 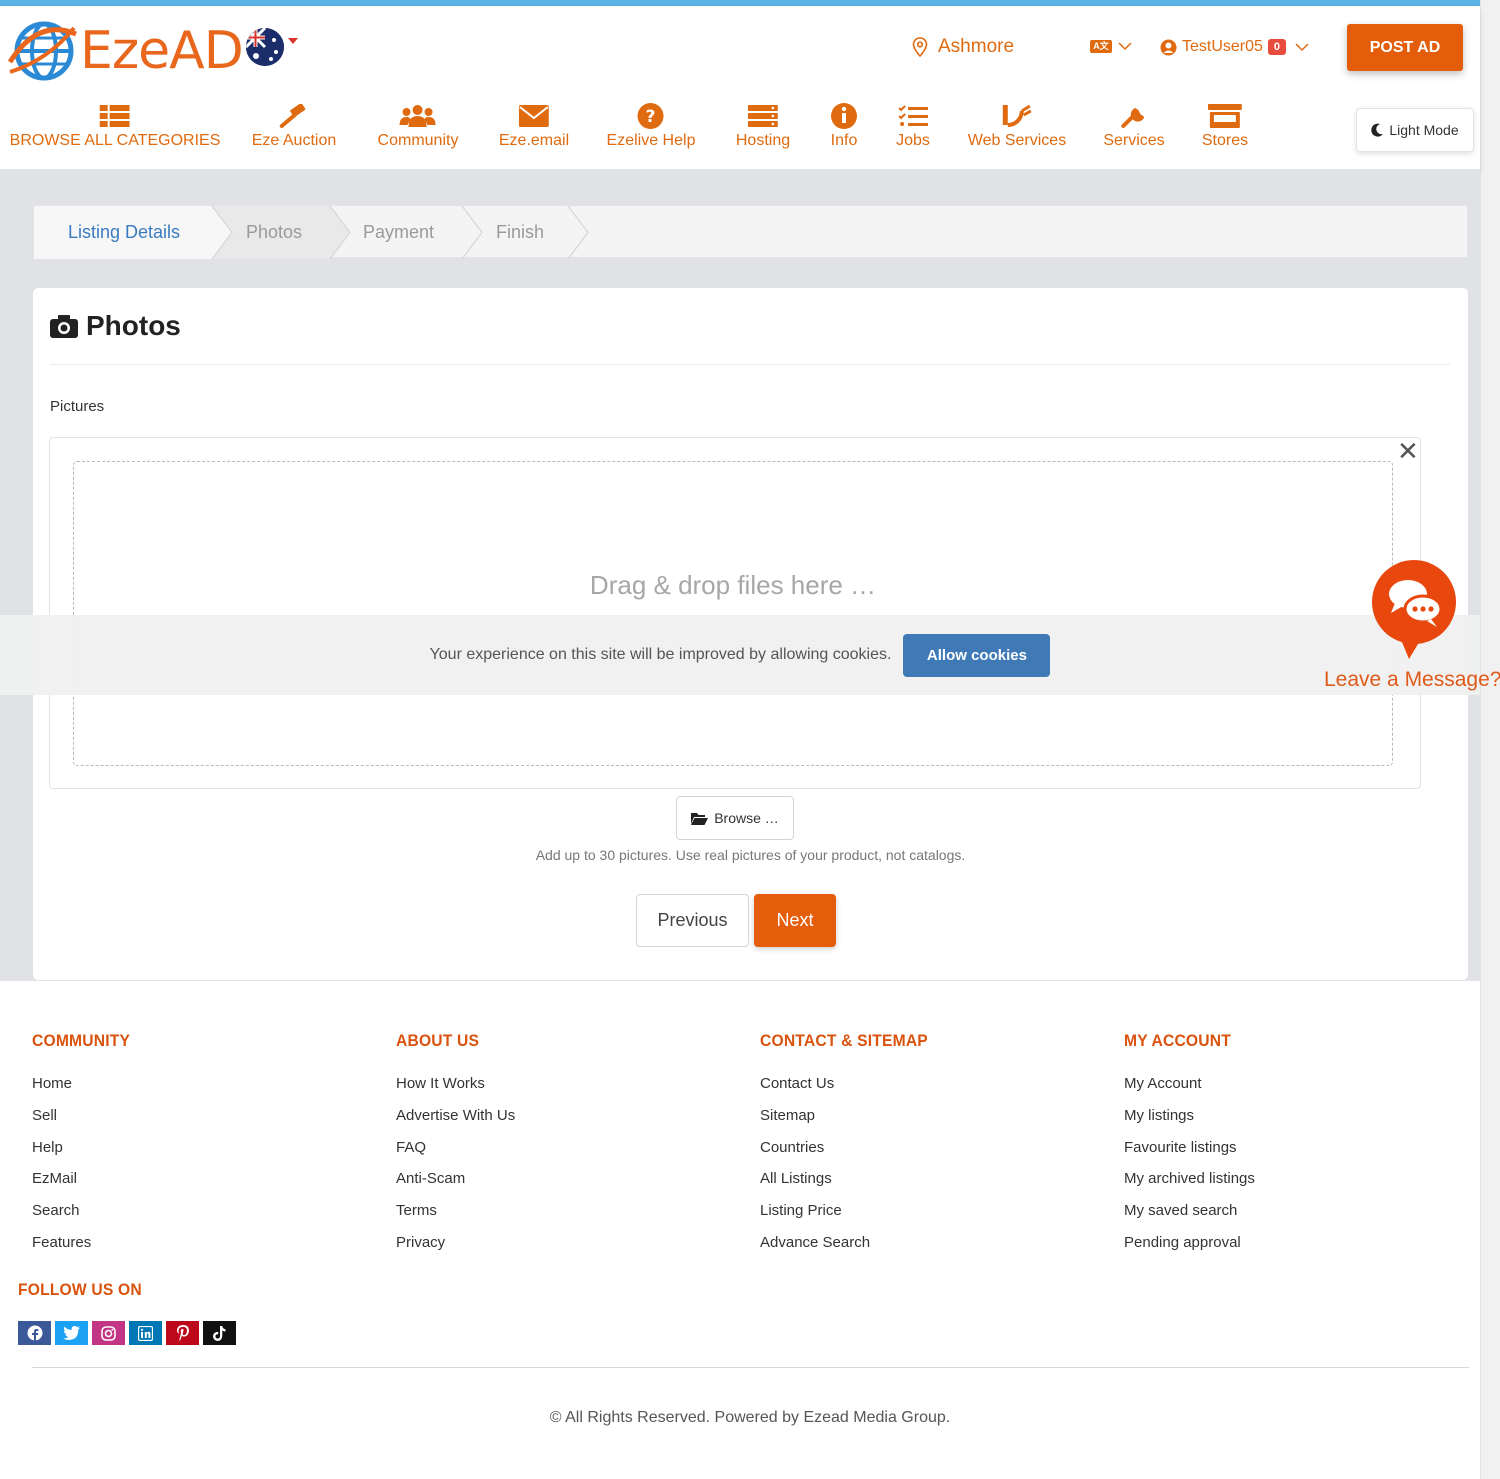 What do you see at coordinates (124, 232) in the screenshot?
I see `step-listing-details: Listing Details` at bounding box center [124, 232].